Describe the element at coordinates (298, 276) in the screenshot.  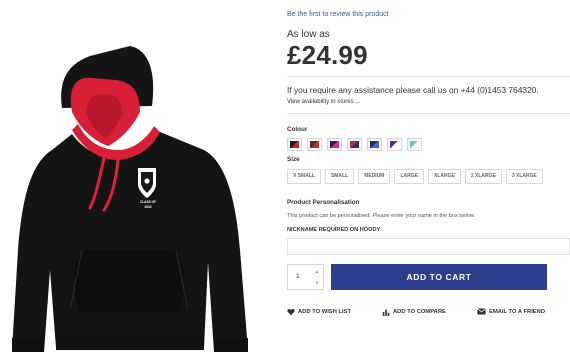
I see `quantity-value: 1` at that location.